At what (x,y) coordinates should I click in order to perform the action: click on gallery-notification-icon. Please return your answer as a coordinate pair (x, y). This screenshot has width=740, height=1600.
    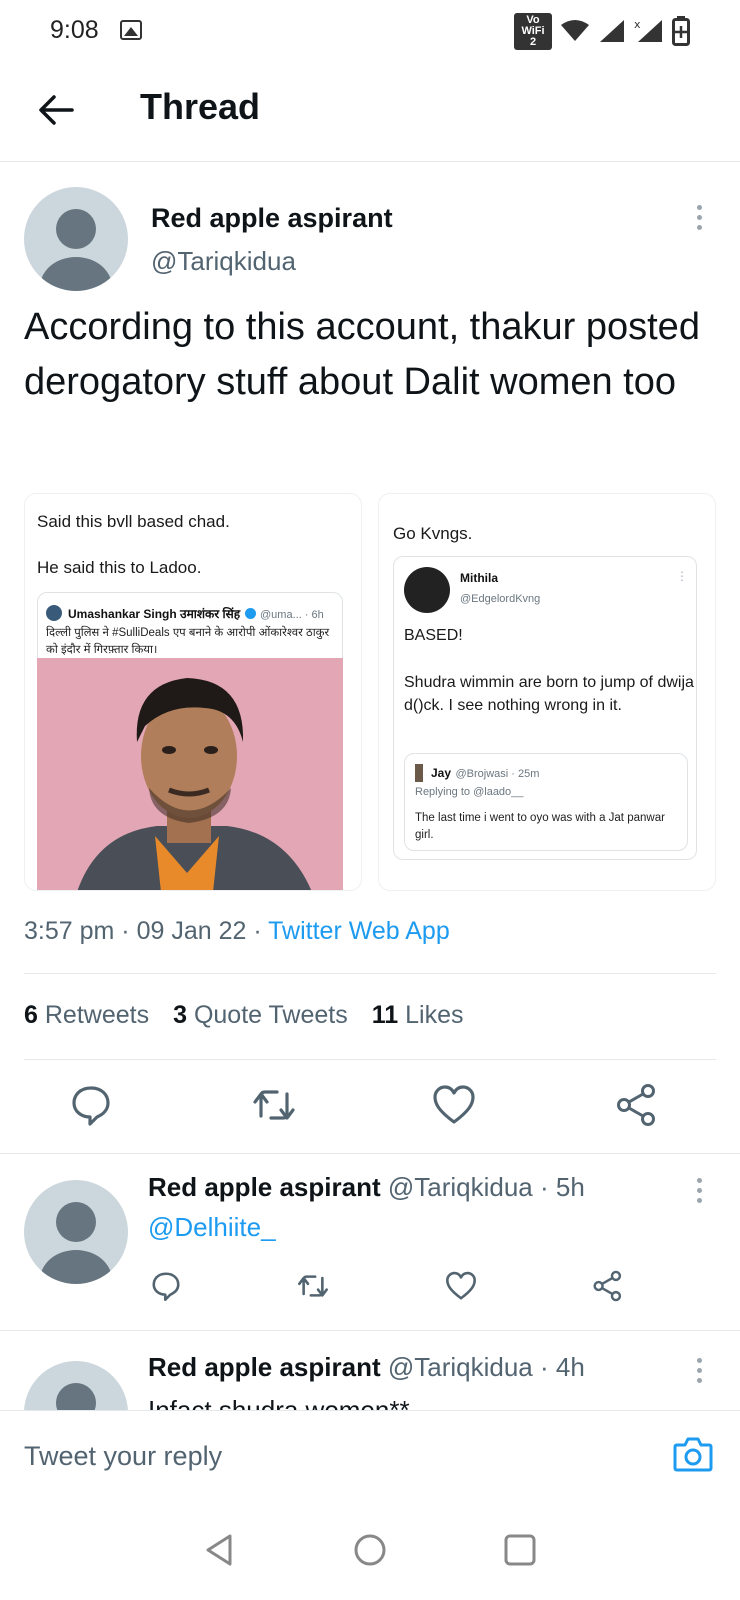
    Looking at the image, I should click on (131, 30).